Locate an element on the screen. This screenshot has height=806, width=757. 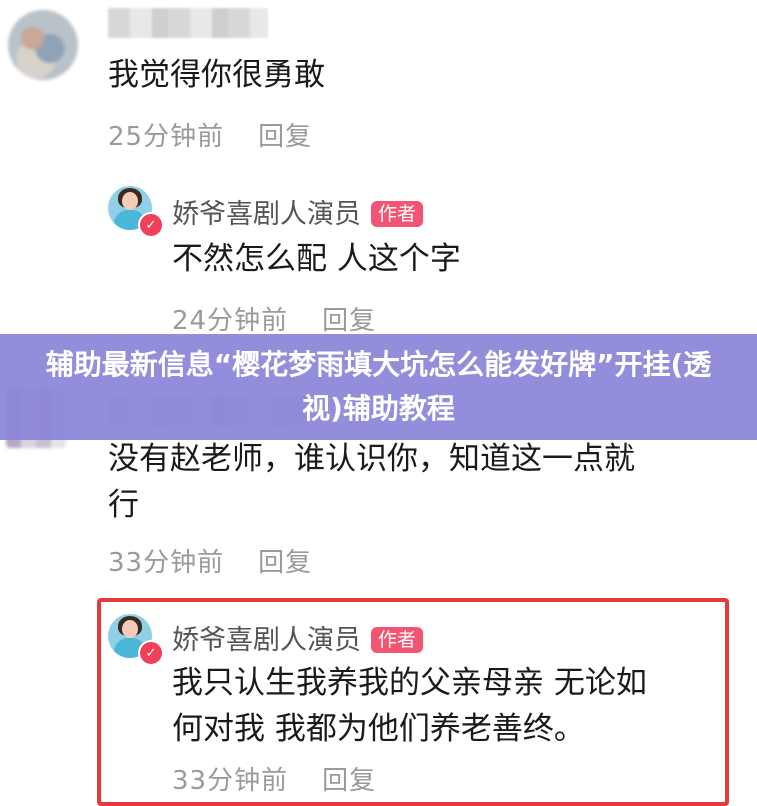
banner-title: 辅助最新信息“樱花梦雨填大坑怎么能发好牌”开挂(透视)辅助教程 is located at coordinates (378, 386).